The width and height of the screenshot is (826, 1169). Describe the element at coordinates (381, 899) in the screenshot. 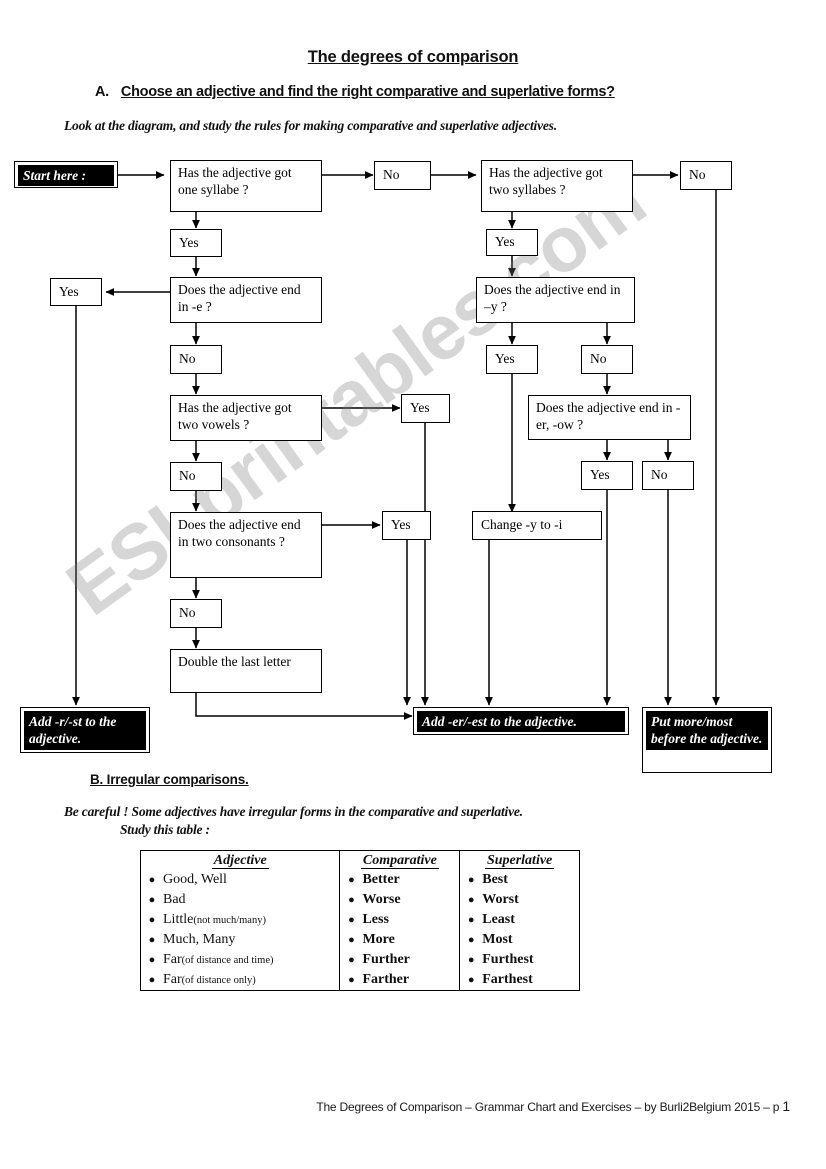

I see `cell-comparative-value: Worse` at that location.